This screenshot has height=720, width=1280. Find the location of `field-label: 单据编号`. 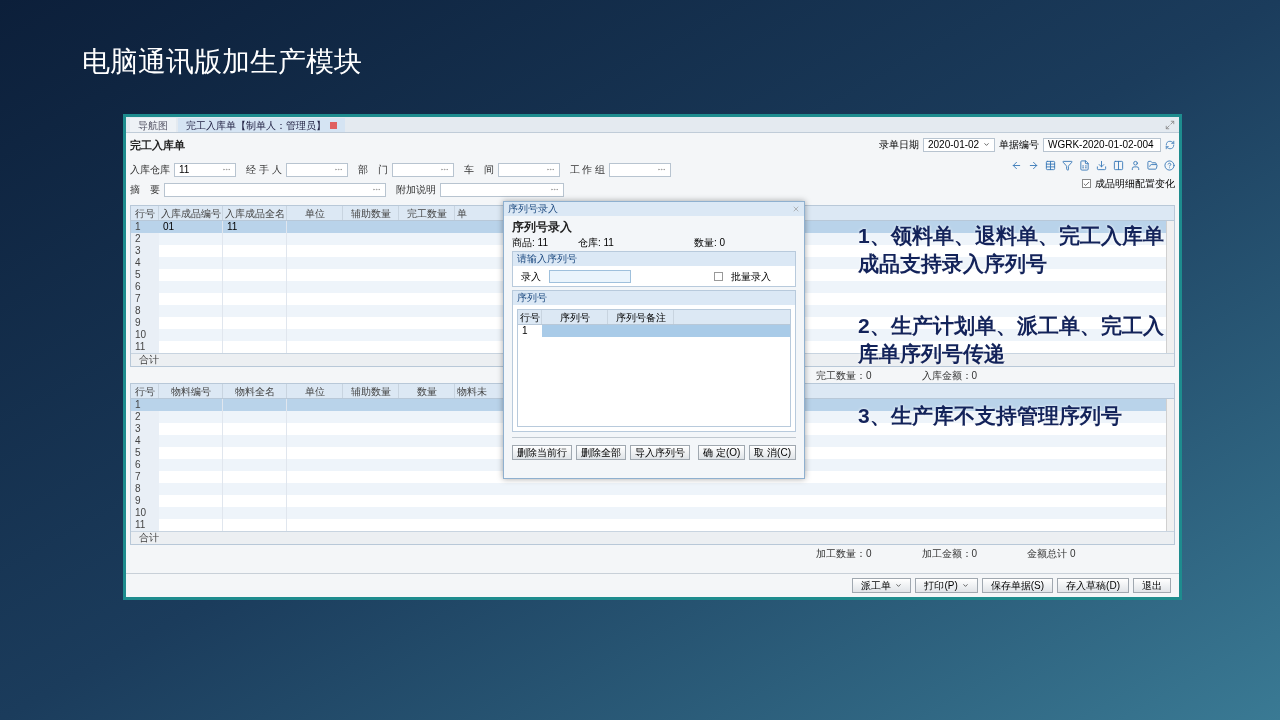

field-label: 单据编号 is located at coordinates (1019, 145).